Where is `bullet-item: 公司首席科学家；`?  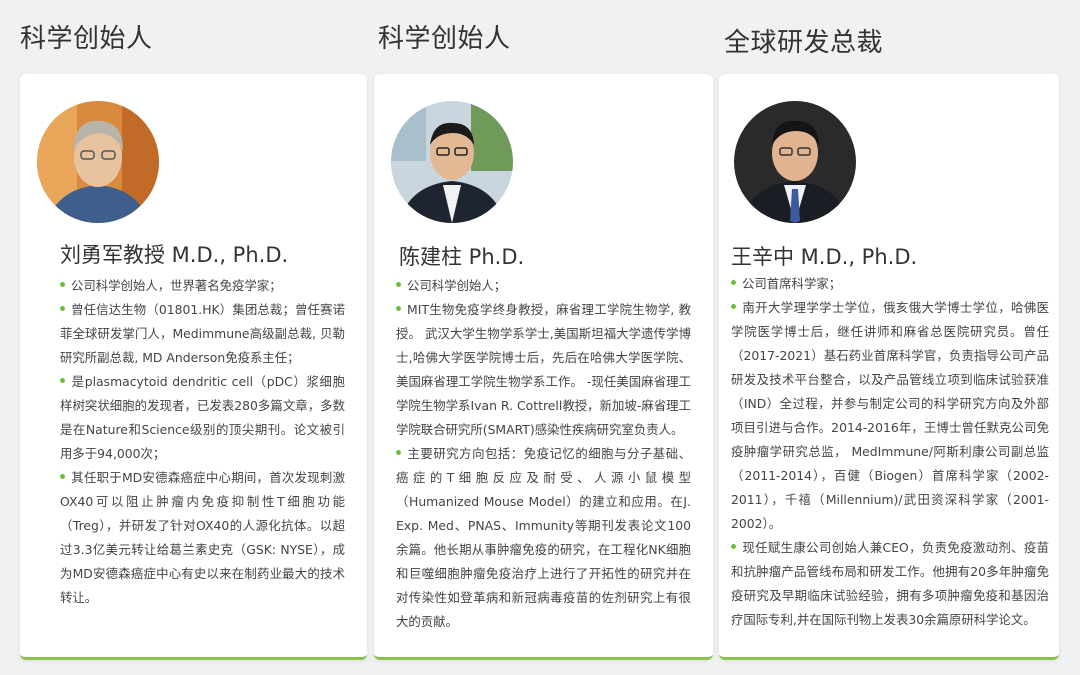 bullet-item: 公司首席科学家； is located at coordinates (890, 284).